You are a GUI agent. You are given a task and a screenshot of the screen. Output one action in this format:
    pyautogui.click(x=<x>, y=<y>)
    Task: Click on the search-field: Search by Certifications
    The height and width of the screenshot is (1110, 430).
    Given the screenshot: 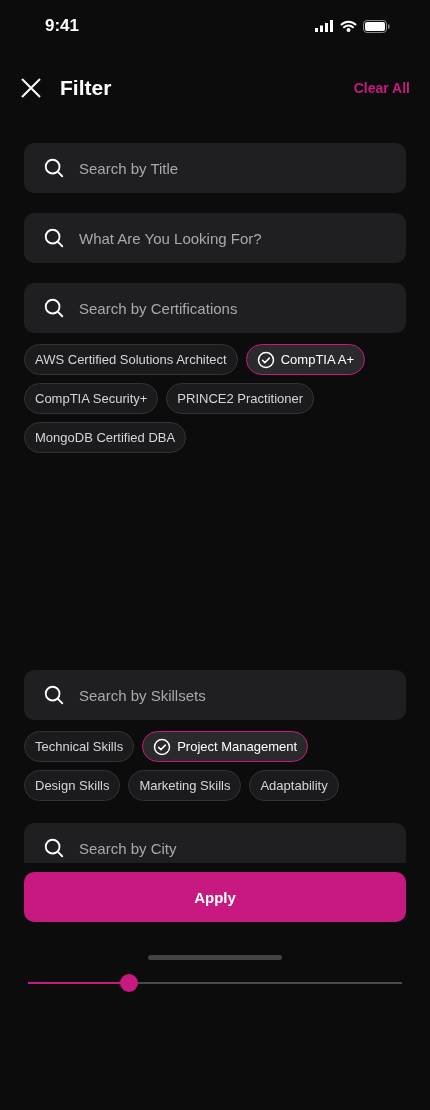 What is the action you would take?
    pyautogui.click(x=215, y=308)
    